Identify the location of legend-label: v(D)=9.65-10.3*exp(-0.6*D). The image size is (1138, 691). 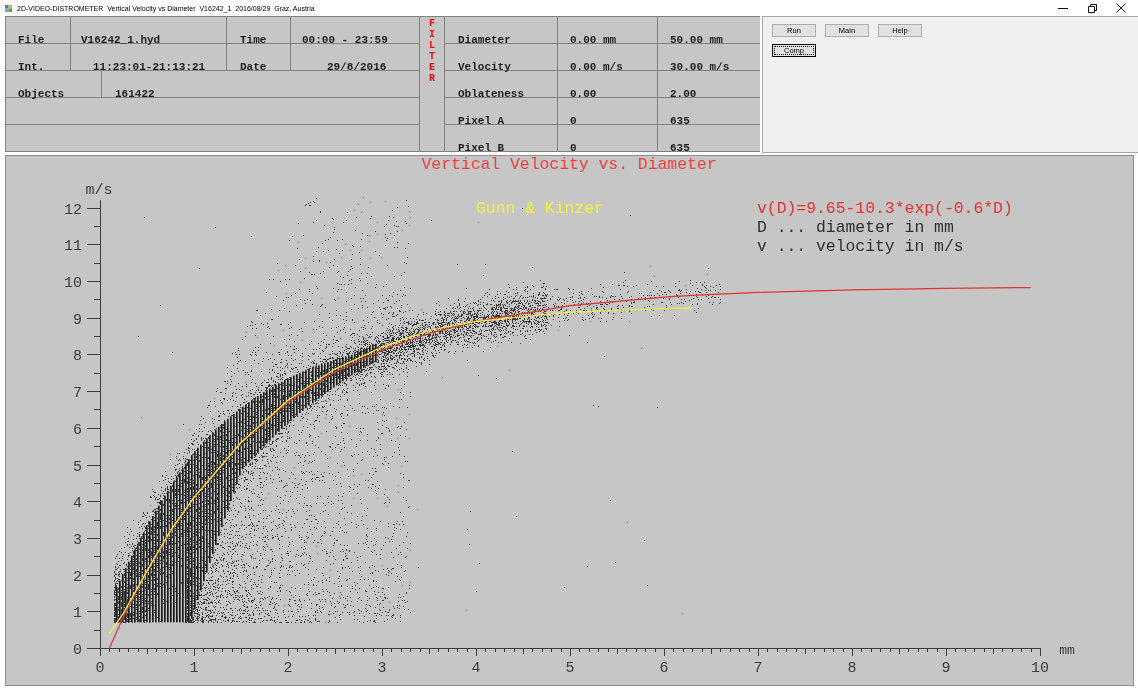
(885, 208).